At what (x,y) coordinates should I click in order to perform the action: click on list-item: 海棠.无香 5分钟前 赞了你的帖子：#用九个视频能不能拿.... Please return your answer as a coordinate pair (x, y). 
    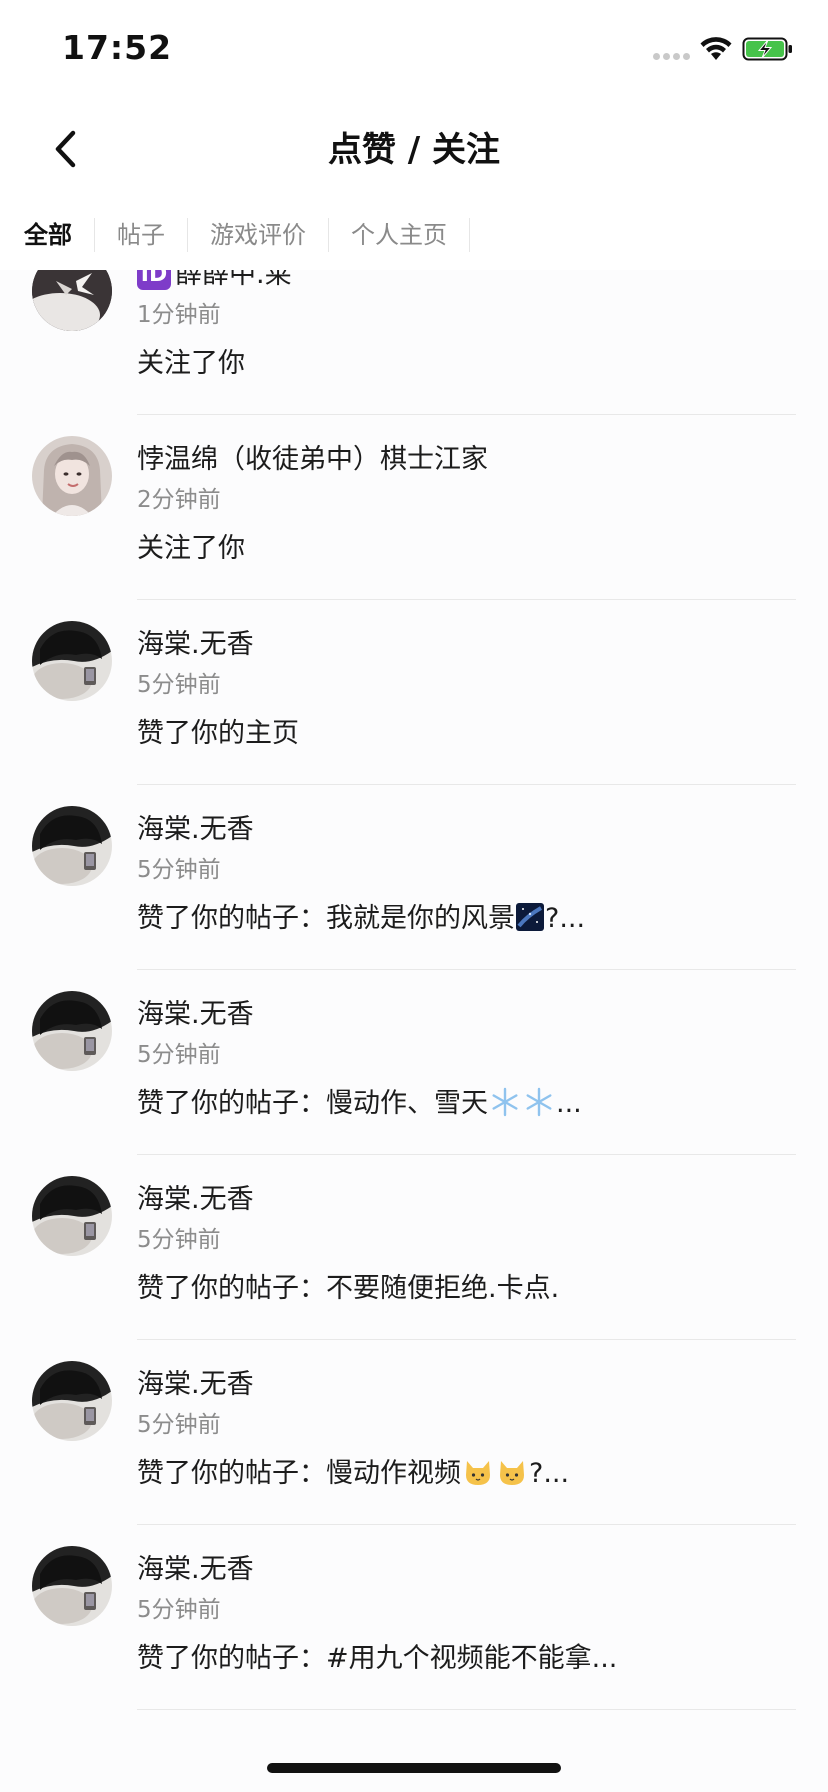
    Looking at the image, I should click on (414, 1617).